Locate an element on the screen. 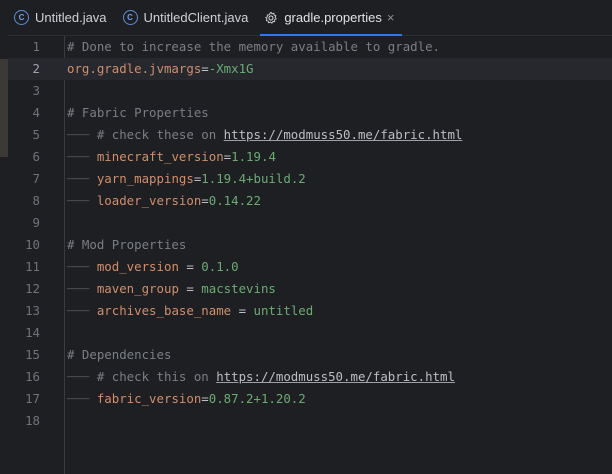 The image size is (612, 474). line-content: ─── maven_group = macstevins is located at coordinates (171, 289).